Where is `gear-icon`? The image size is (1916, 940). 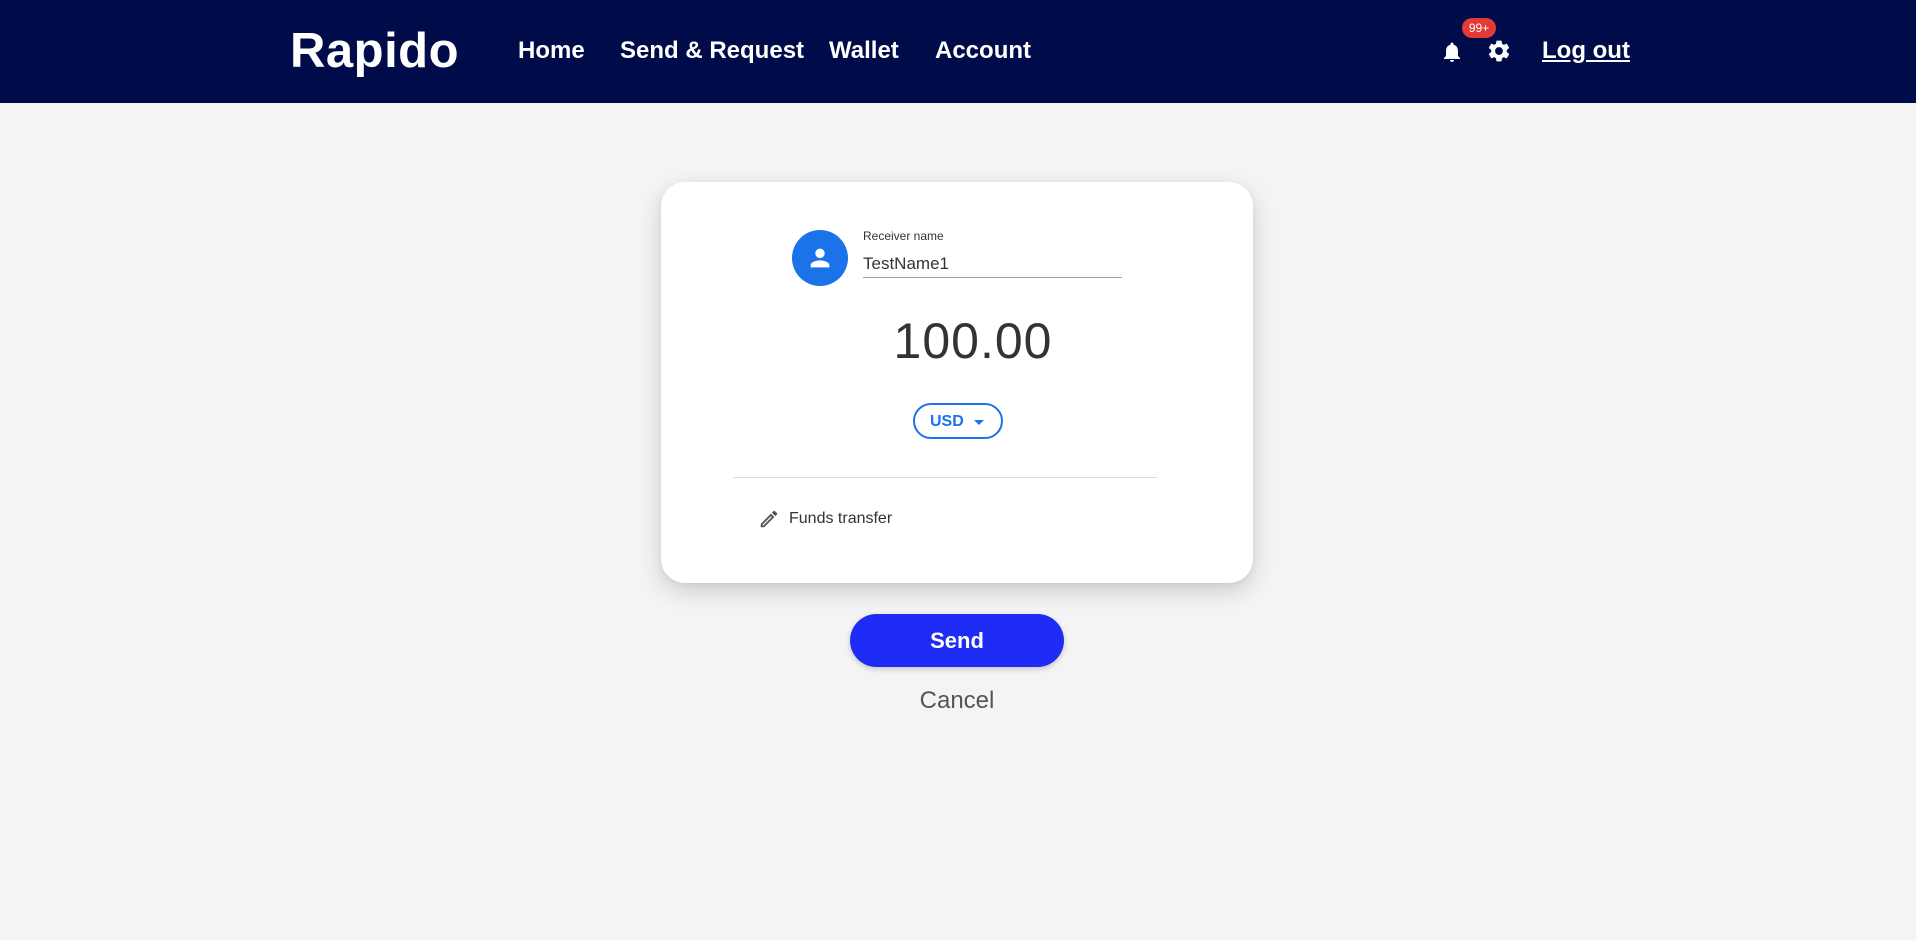
gear-icon is located at coordinates (1499, 51).